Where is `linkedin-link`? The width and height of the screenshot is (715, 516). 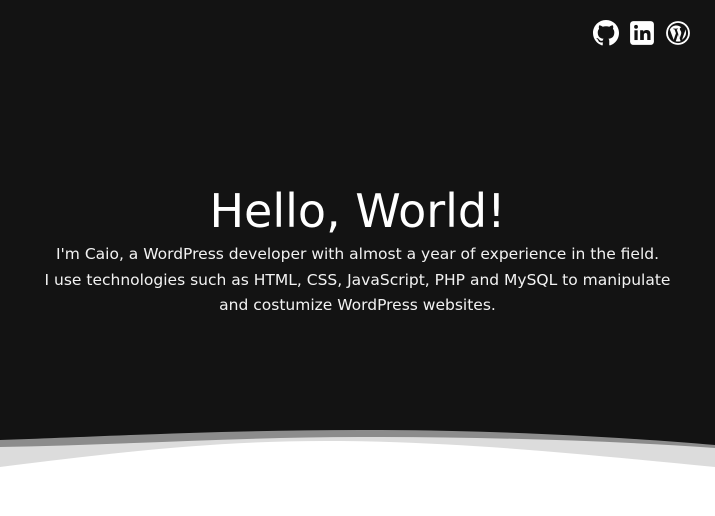 linkedin-link is located at coordinates (642, 33).